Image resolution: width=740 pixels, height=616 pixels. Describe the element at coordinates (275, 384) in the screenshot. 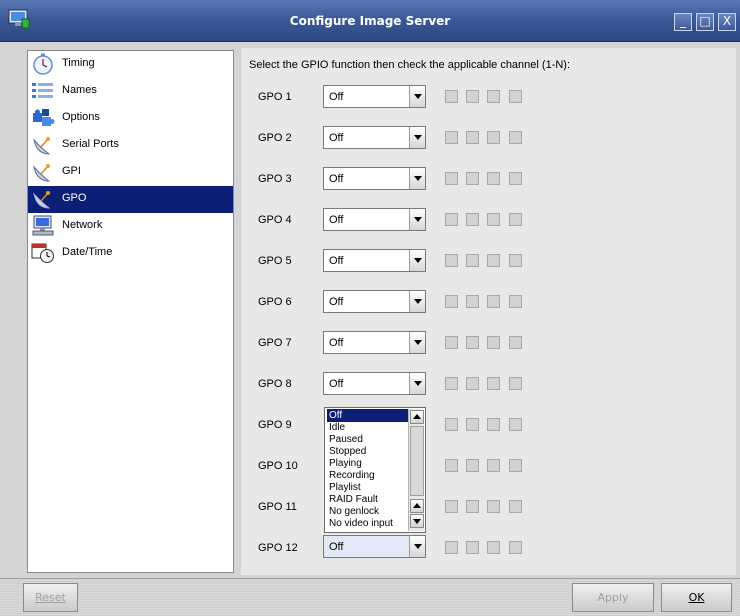

I see `gpo-row-label: GPO 8` at that location.